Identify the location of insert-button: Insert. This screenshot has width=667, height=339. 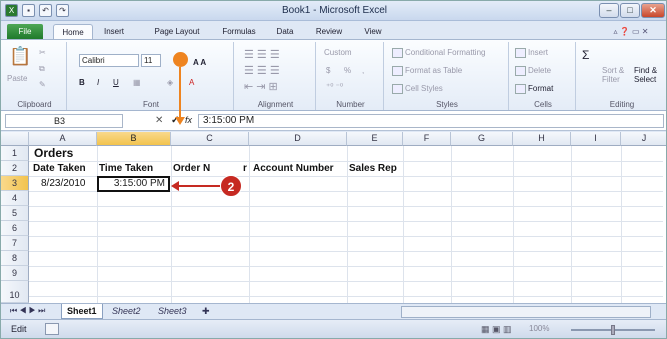
(531, 53).